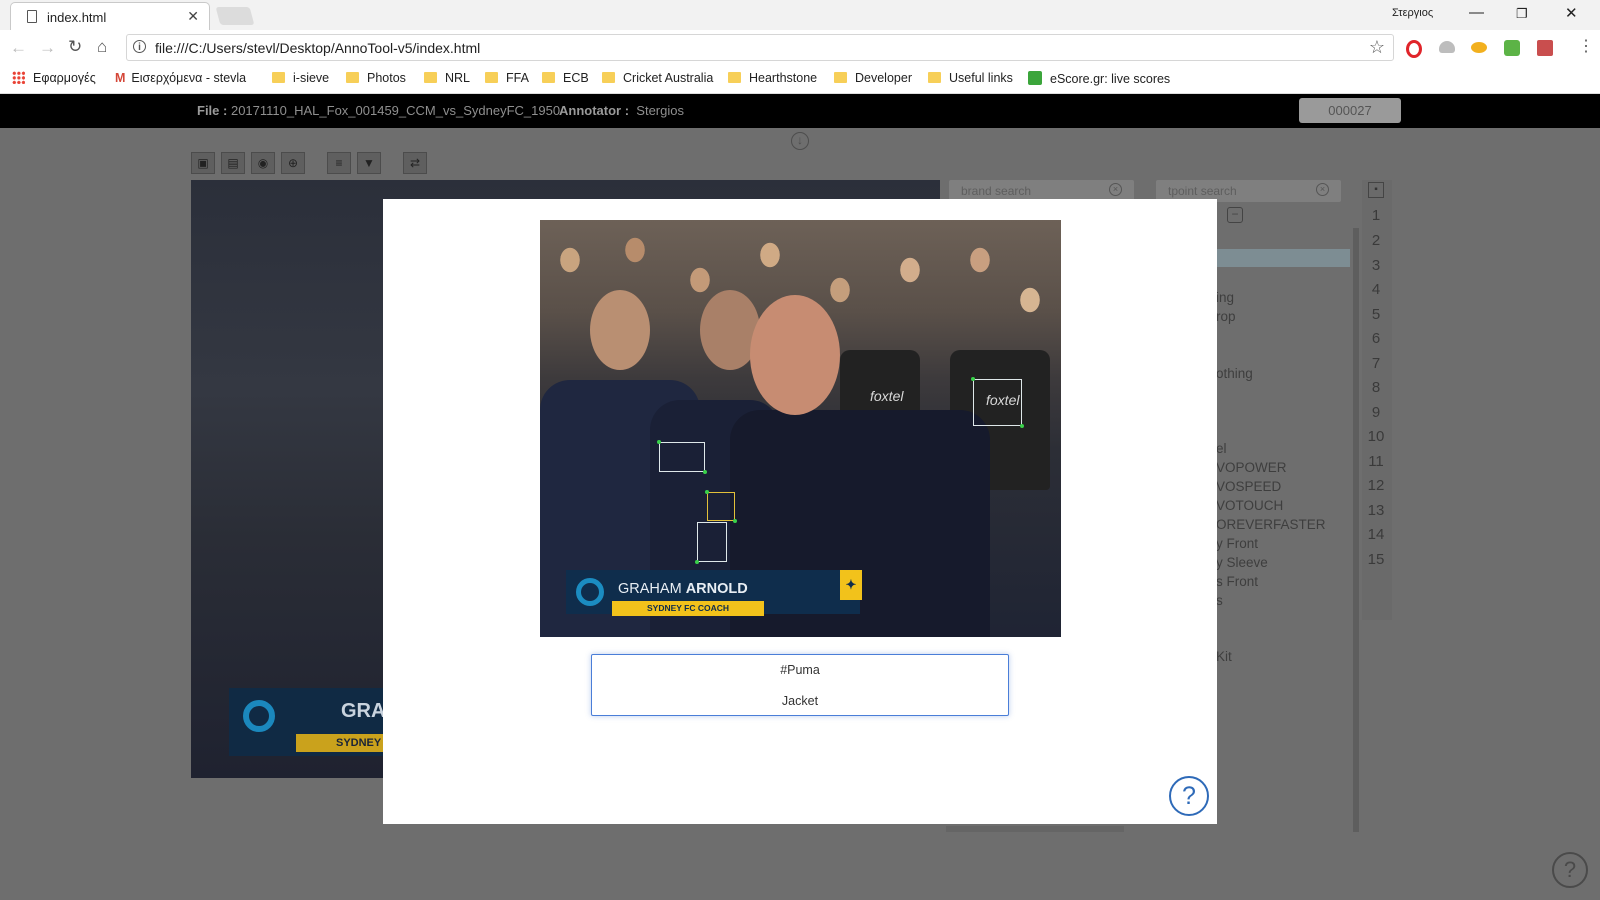 The height and width of the screenshot is (900, 1600). Describe the element at coordinates (1219, 600) in the screenshot. I see `tpoint-list-item: s` at that location.